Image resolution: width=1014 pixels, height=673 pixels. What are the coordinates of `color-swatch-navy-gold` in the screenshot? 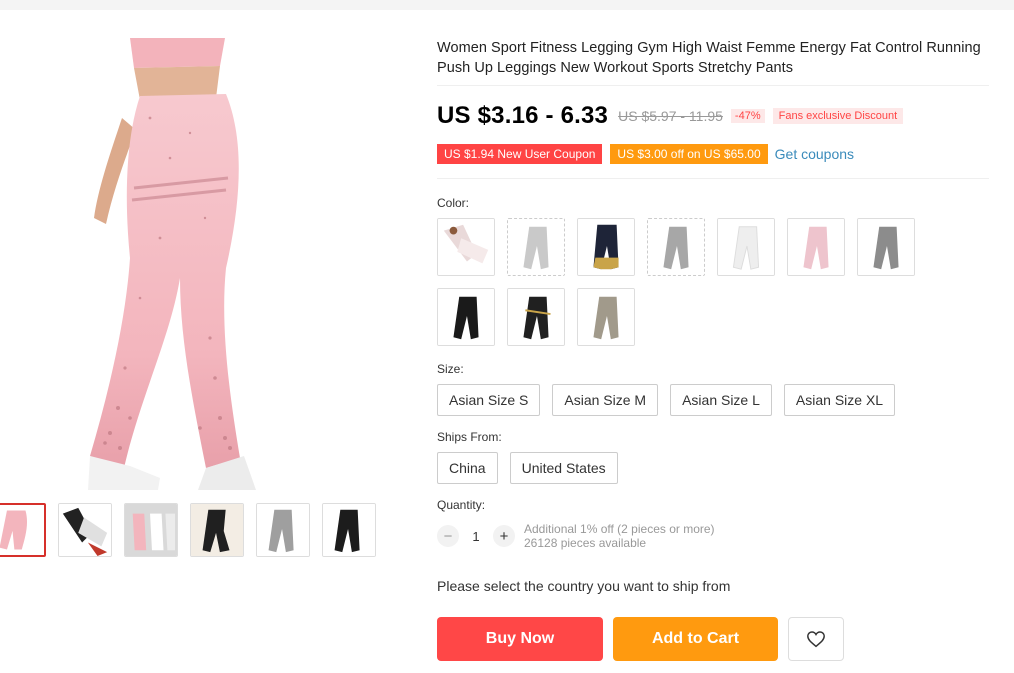 It's located at (606, 247).